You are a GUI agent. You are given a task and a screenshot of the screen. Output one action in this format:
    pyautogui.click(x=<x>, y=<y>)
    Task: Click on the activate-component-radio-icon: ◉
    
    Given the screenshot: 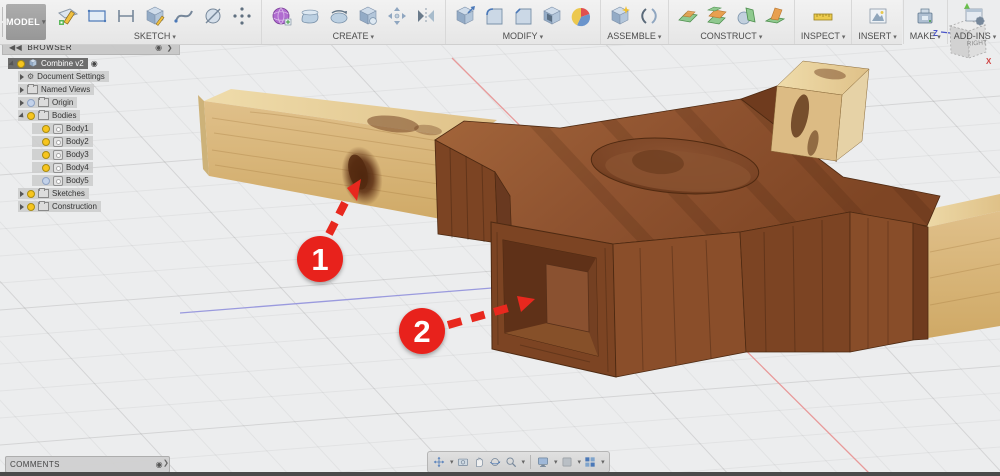 What is the action you would take?
    pyautogui.click(x=94, y=63)
    